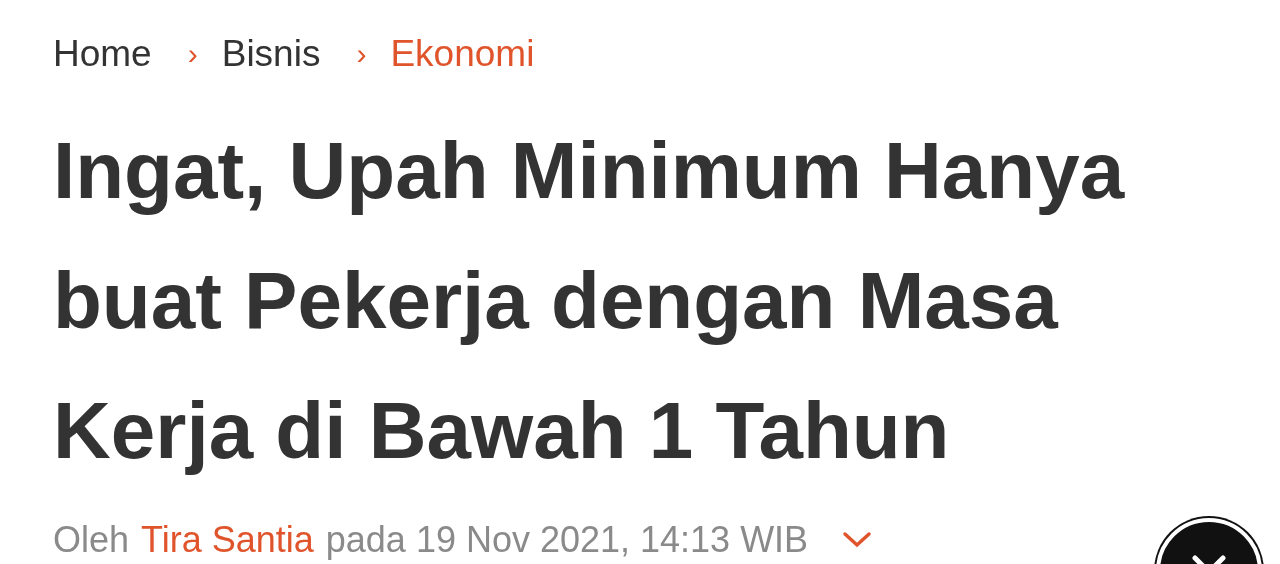  I want to click on byline-prefix: Oleh, so click(91, 540).